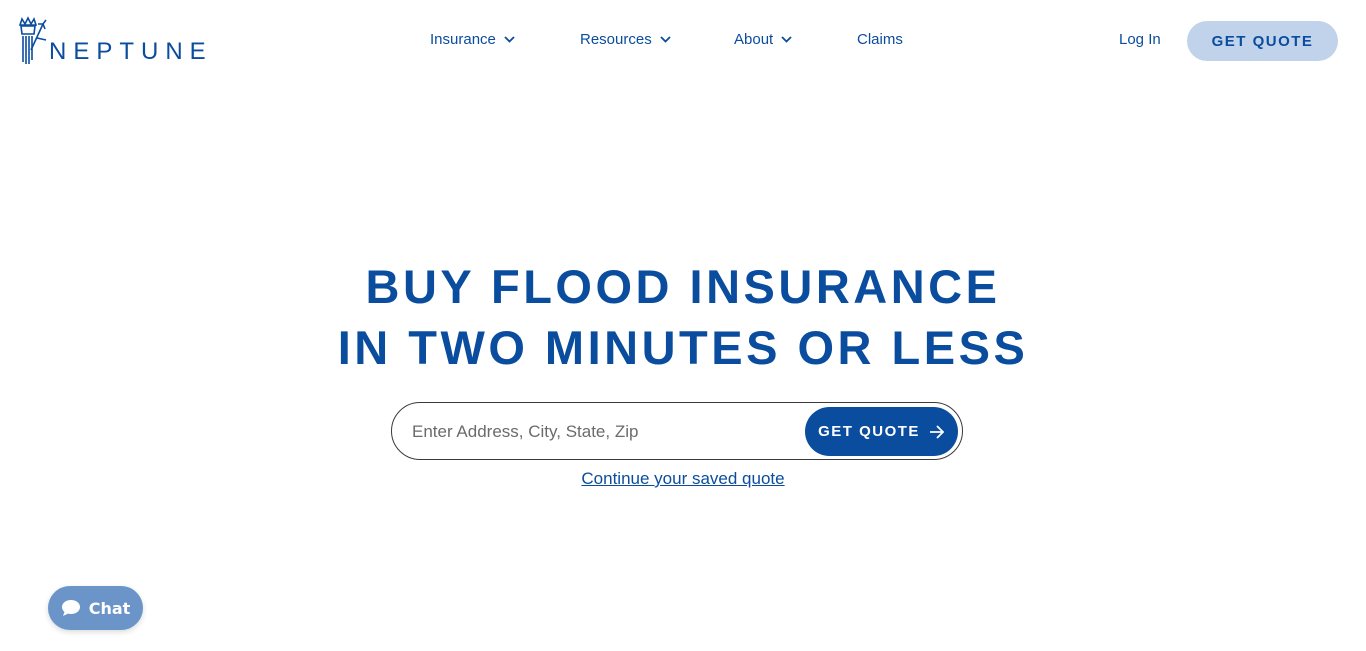 Image resolution: width=1366 pixels, height=651 pixels. Describe the element at coordinates (70, 608) in the screenshot. I see `chat-bubble-icon` at that location.